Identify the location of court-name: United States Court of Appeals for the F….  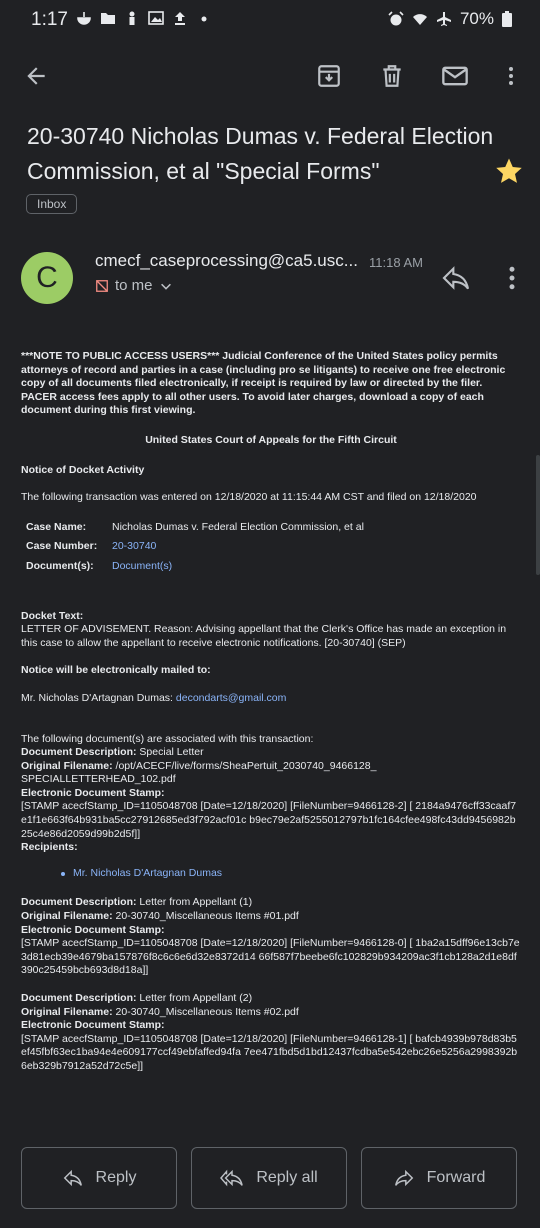
(271, 439).